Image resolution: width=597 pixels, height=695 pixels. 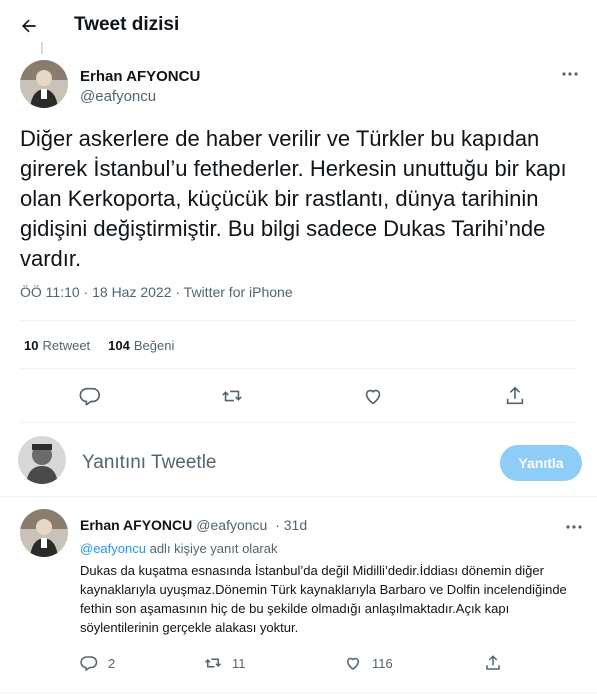 I want to click on tweet-stats: 10 Retweet 104 Beğeni, so click(x=99, y=345).